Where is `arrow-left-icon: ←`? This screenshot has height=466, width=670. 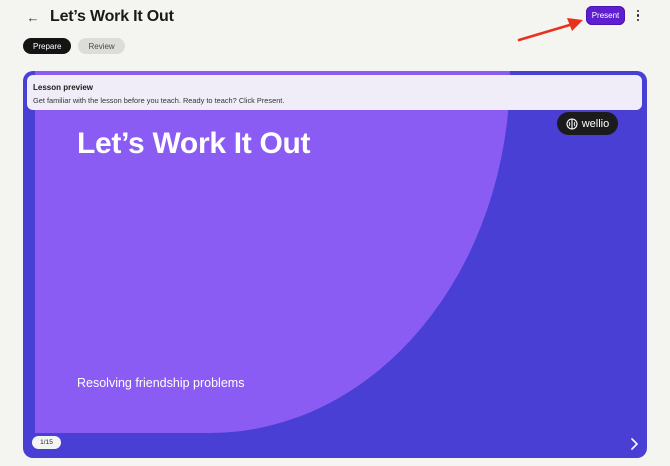 arrow-left-icon: ← is located at coordinates (33, 17).